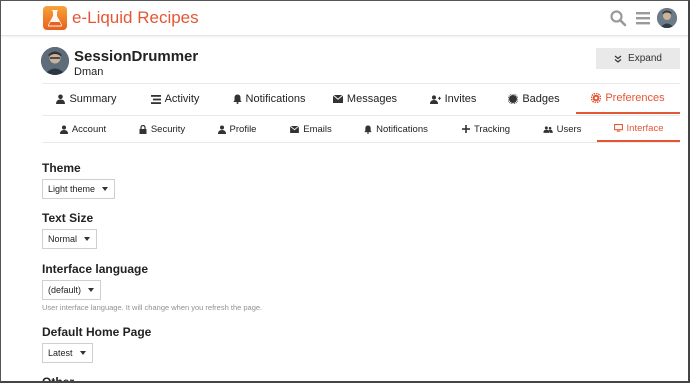  What do you see at coordinates (55, 61) in the screenshot?
I see `user-avatar` at bounding box center [55, 61].